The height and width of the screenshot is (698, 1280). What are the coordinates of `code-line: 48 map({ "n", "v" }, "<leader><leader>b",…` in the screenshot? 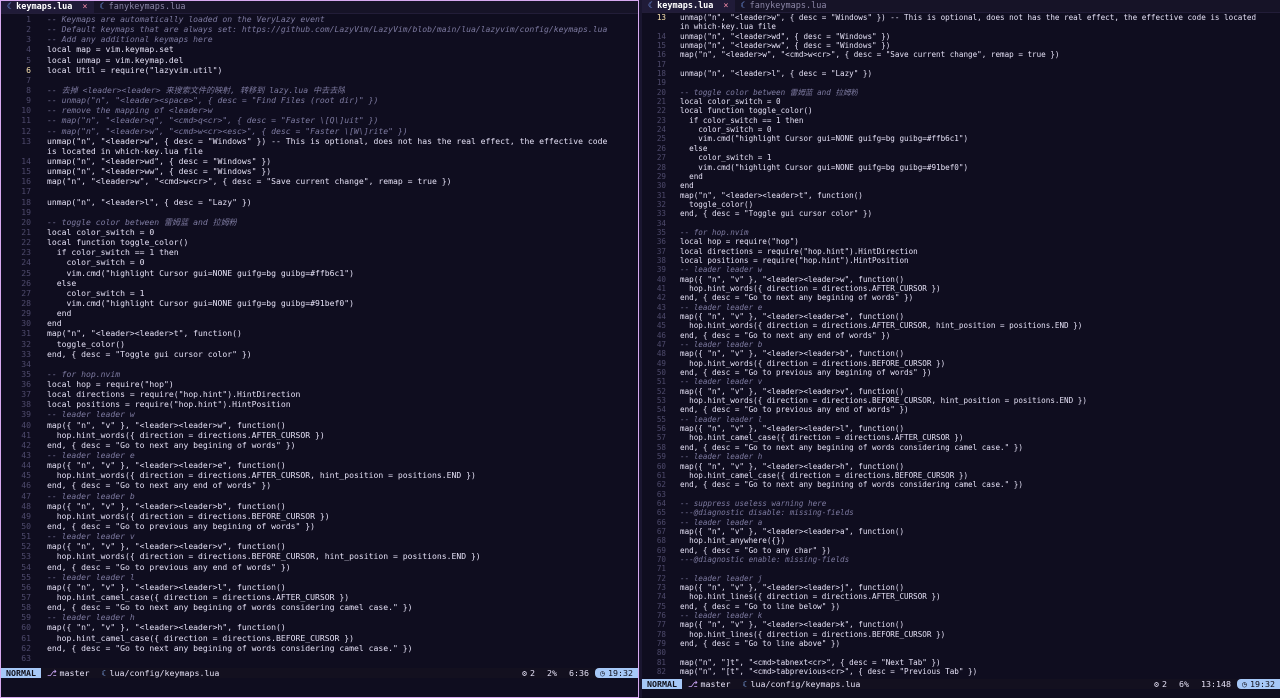 It's located at (319, 506).